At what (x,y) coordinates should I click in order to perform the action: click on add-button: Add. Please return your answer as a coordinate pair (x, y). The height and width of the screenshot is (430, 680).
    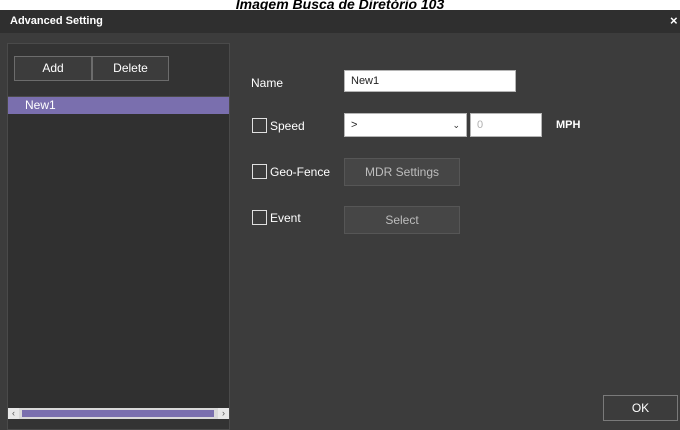
    Looking at the image, I should click on (53, 68).